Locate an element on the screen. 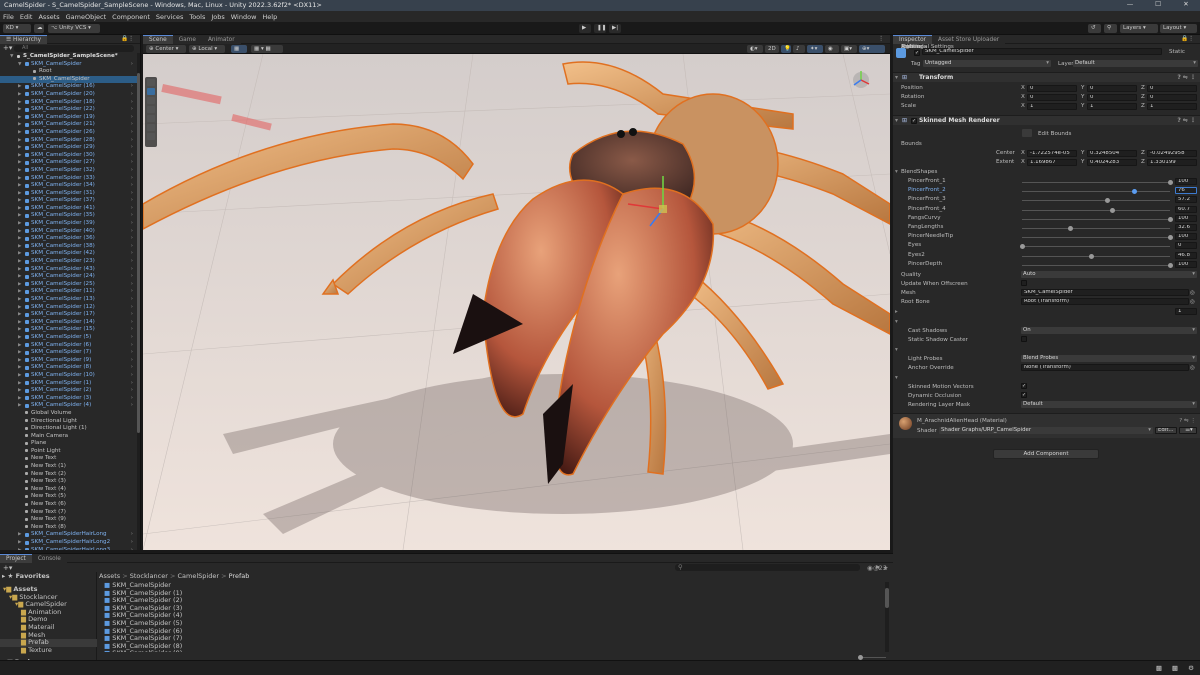 This screenshot has width=1200, height=675. hierarchy-row: New Text (8) is located at coordinates (69, 528).